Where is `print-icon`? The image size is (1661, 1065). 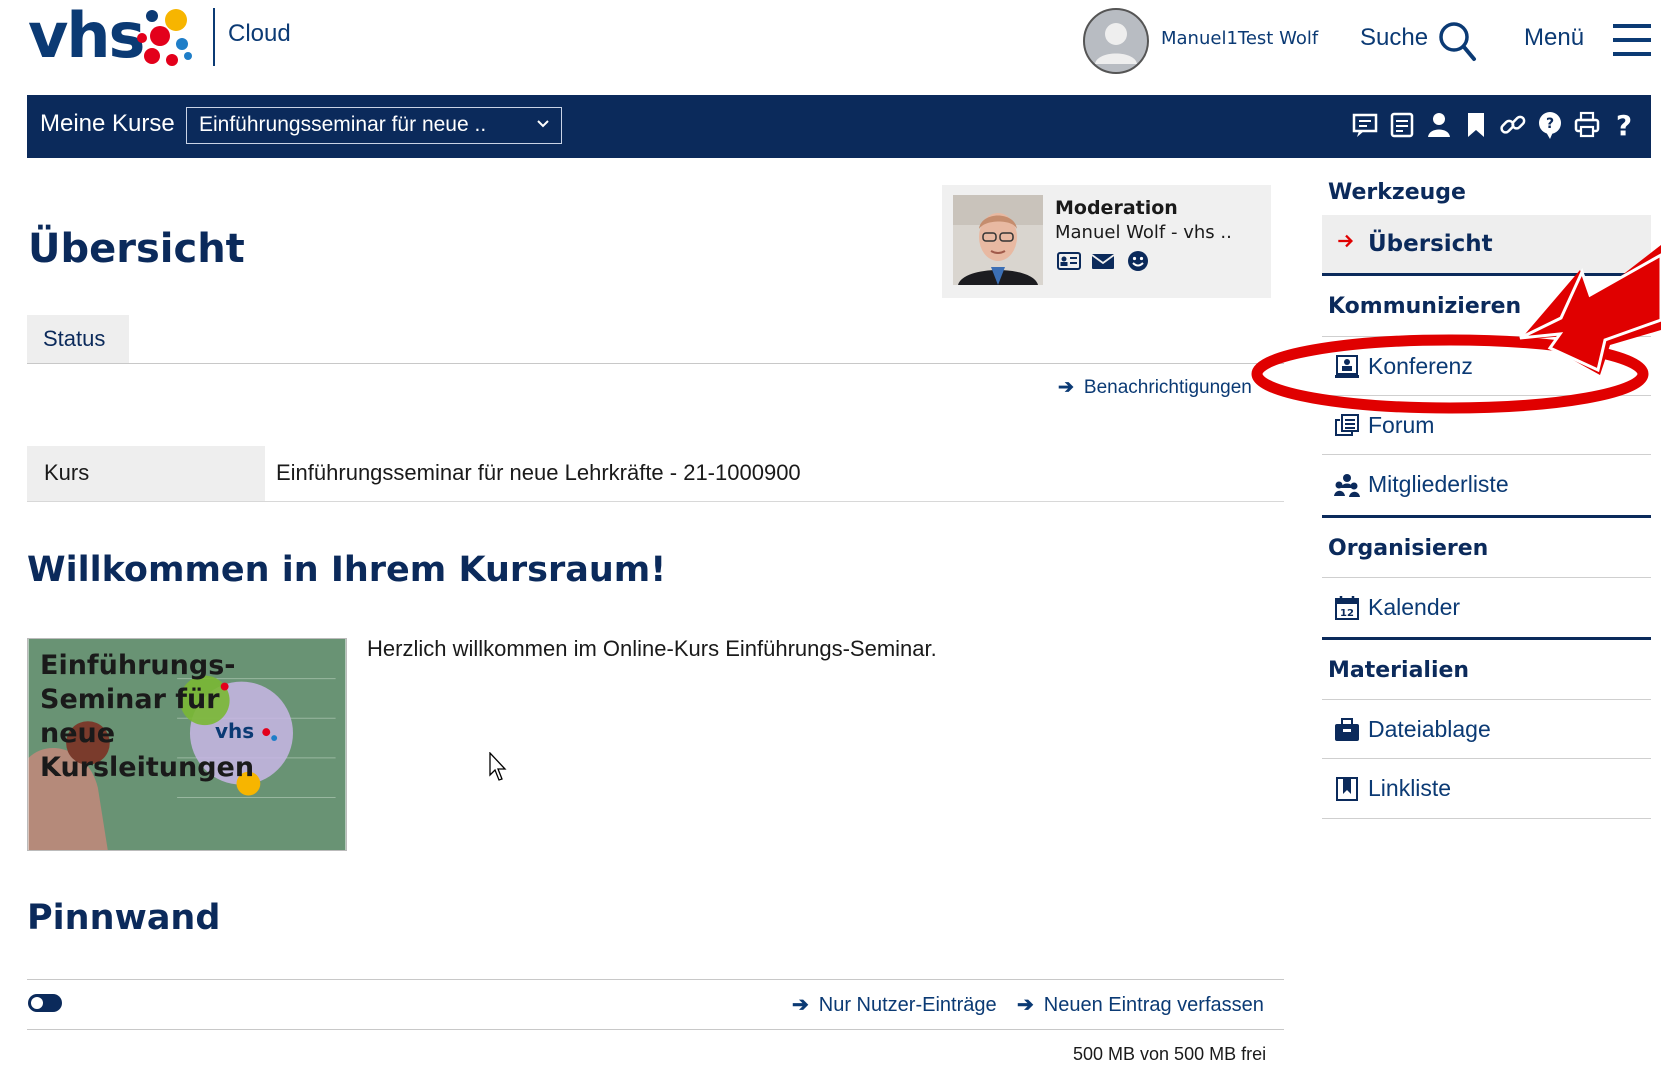 print-icon is located at coordinates (1587, 125).